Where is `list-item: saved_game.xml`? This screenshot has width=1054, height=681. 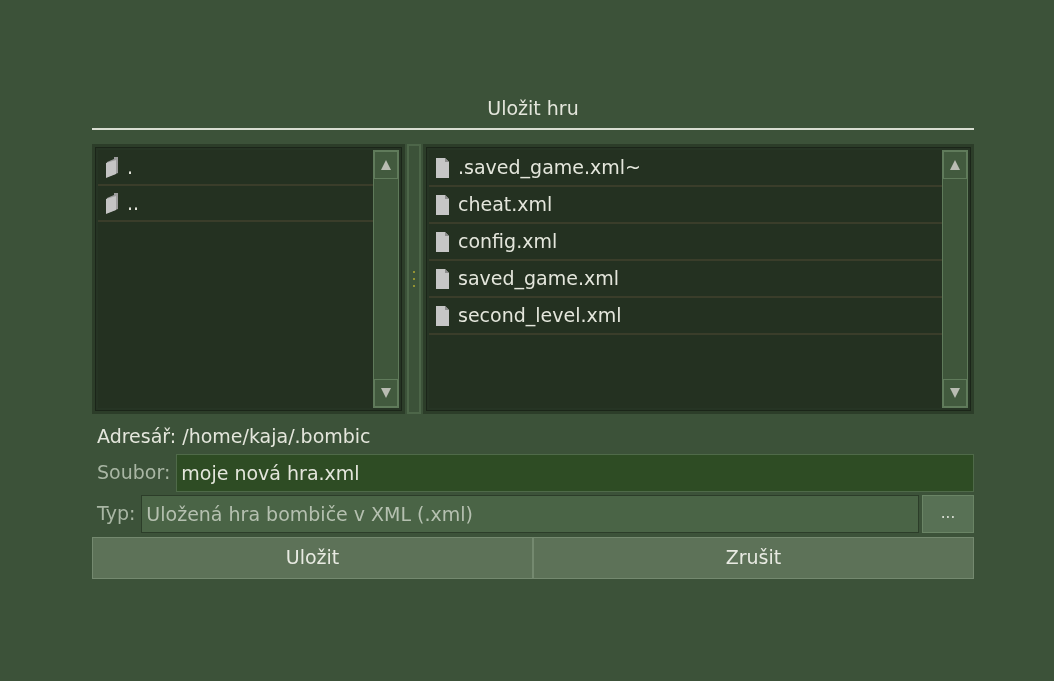 list-item: saved_game.xml is located at coordinates (685, 279).